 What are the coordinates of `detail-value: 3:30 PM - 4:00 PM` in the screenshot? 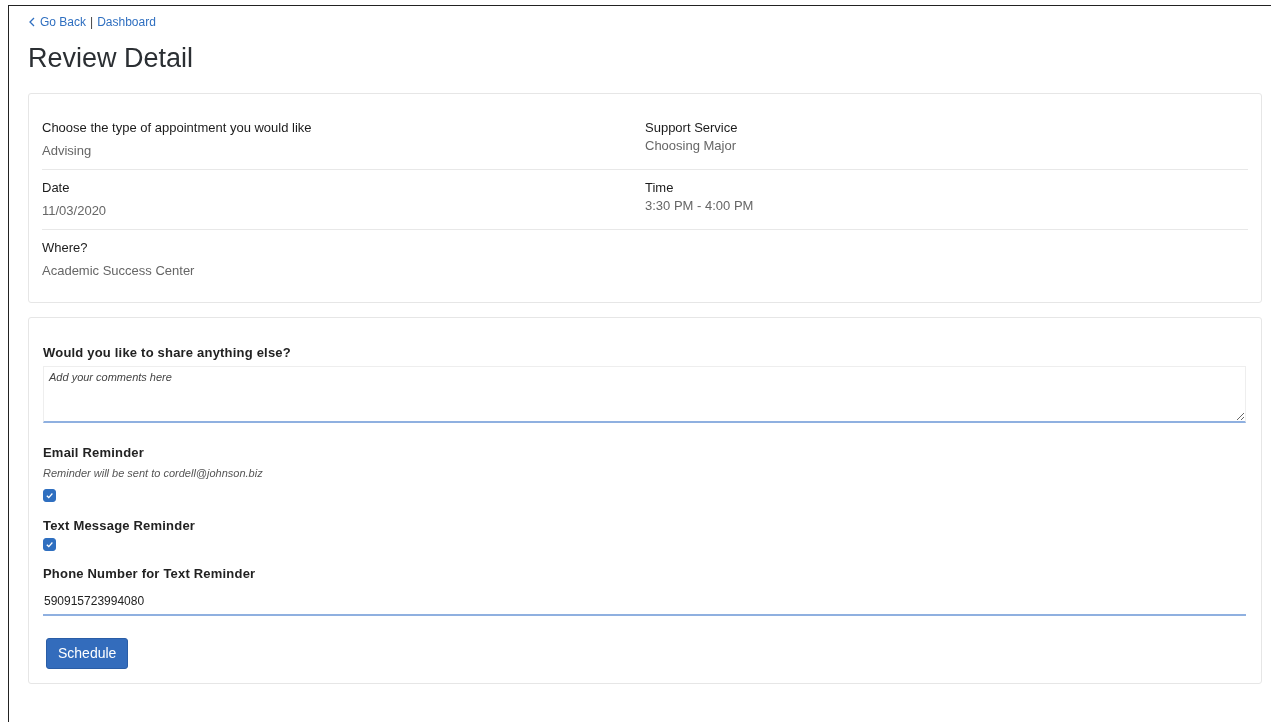 It's located at (700, 205).